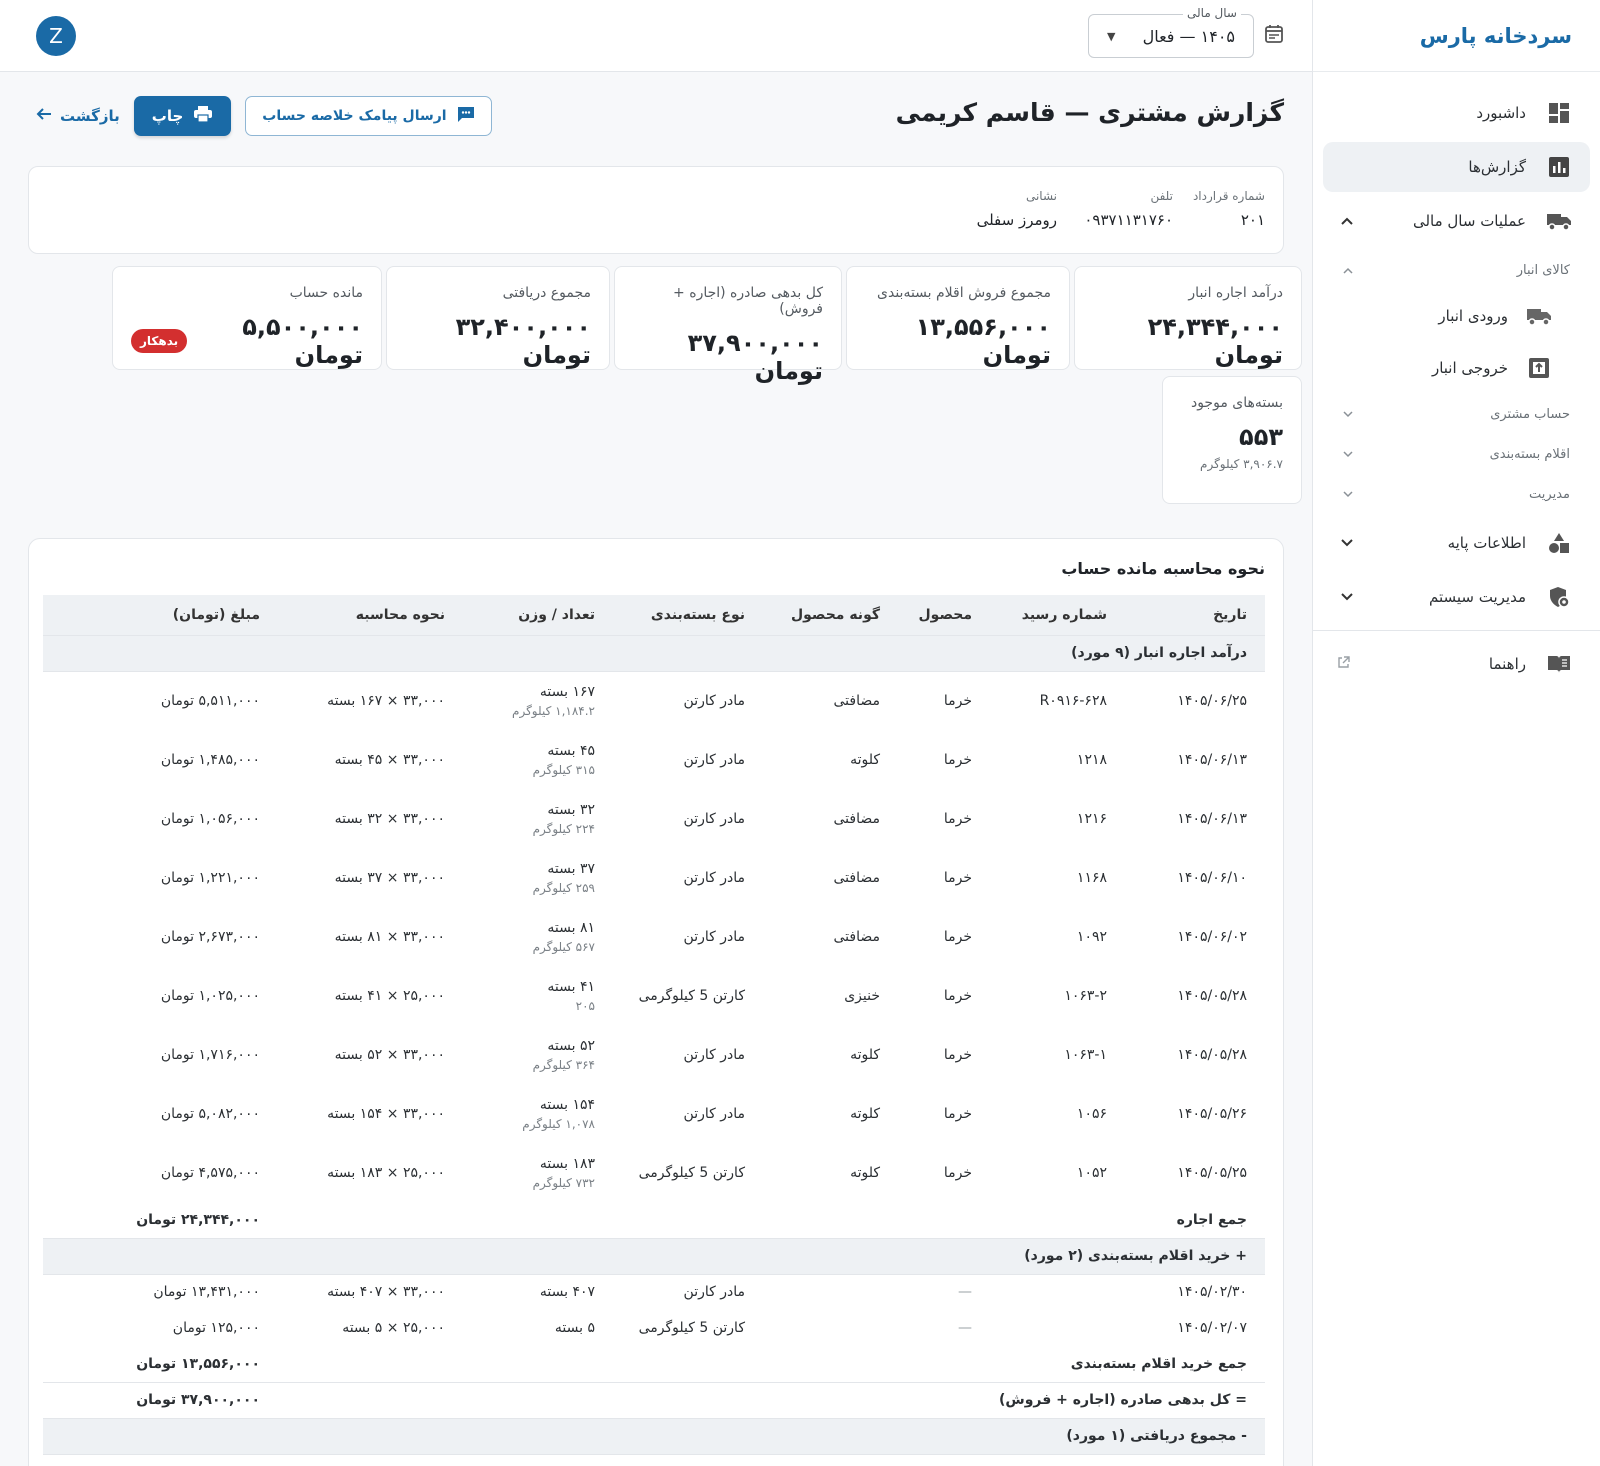 Image resolution: width=1600 pixels, height=1466 pixels. Describe the element at coordinates (567, 1163) in the screenshot. I see `qty-count: ۱۸۳ بسته` at that location.